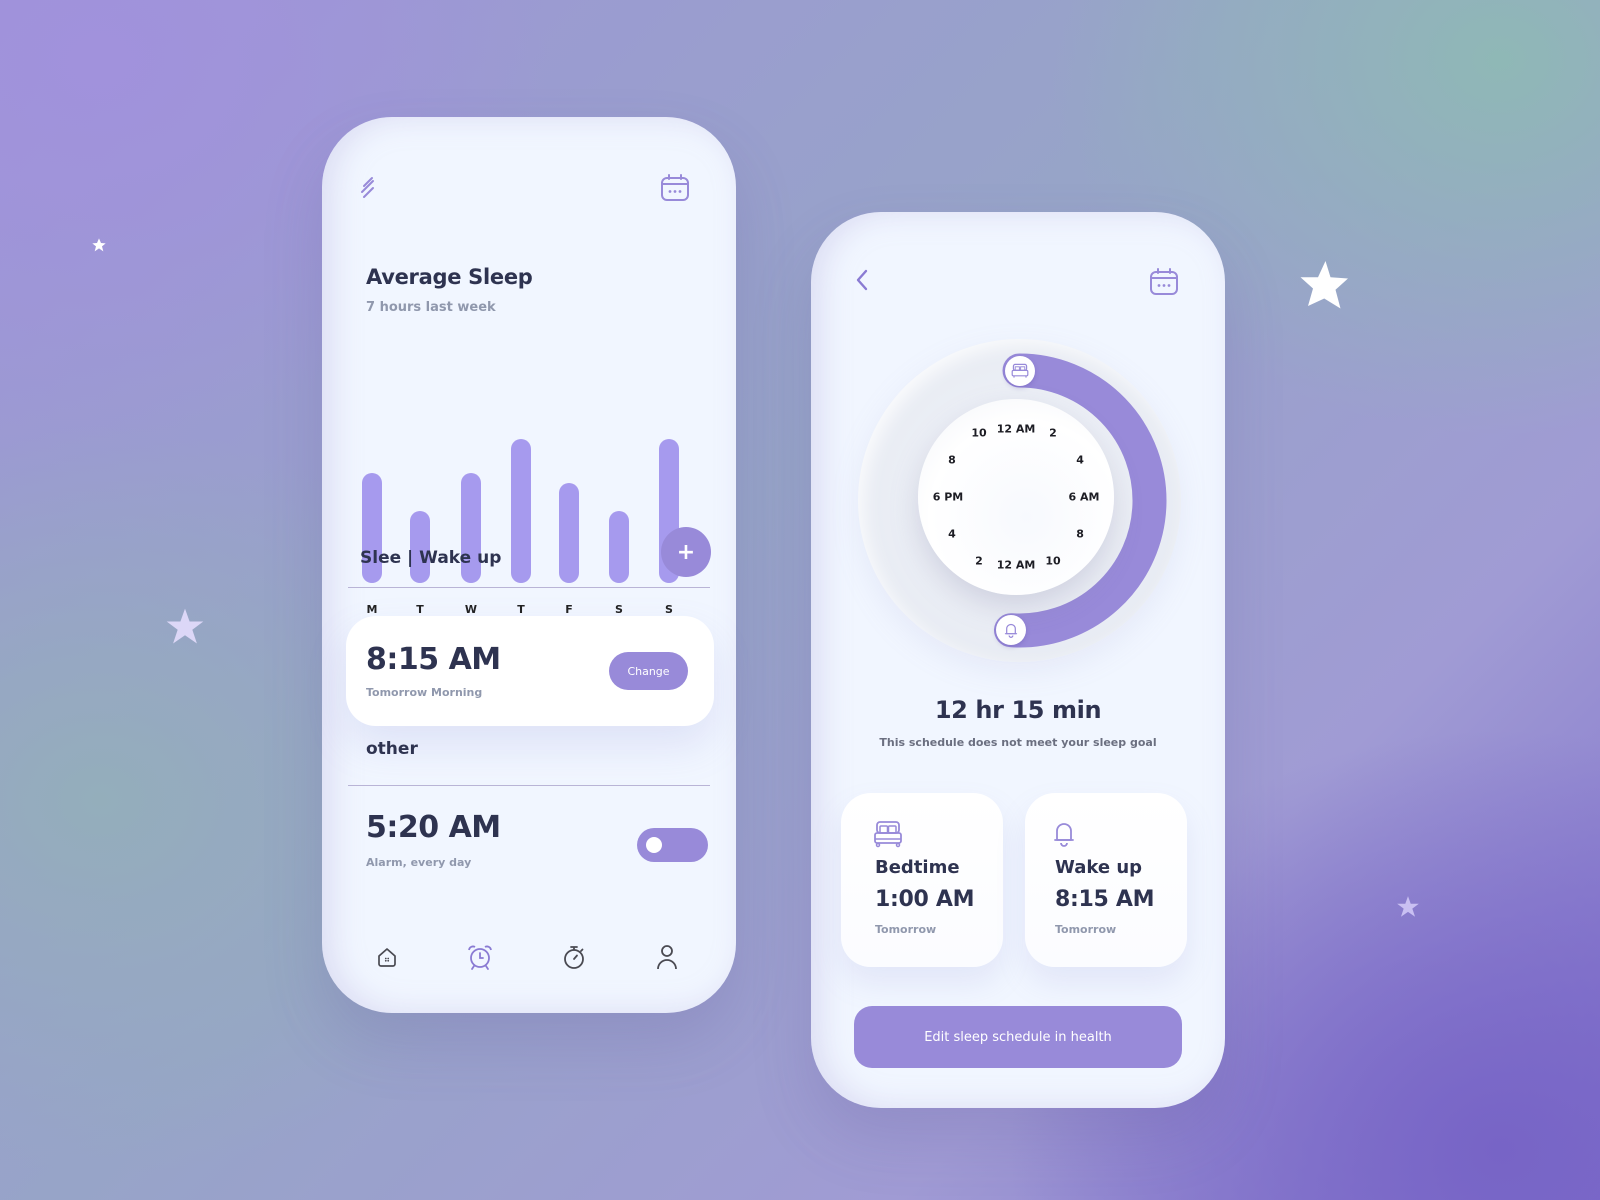 This screenshot has width=1600, height=1200. What do you see at coordinates (1106, 880) in the screenshot?
I see `wakeup-card: Wake up 8:15 AM Tomorrow` at bounding box center [1106, 880].